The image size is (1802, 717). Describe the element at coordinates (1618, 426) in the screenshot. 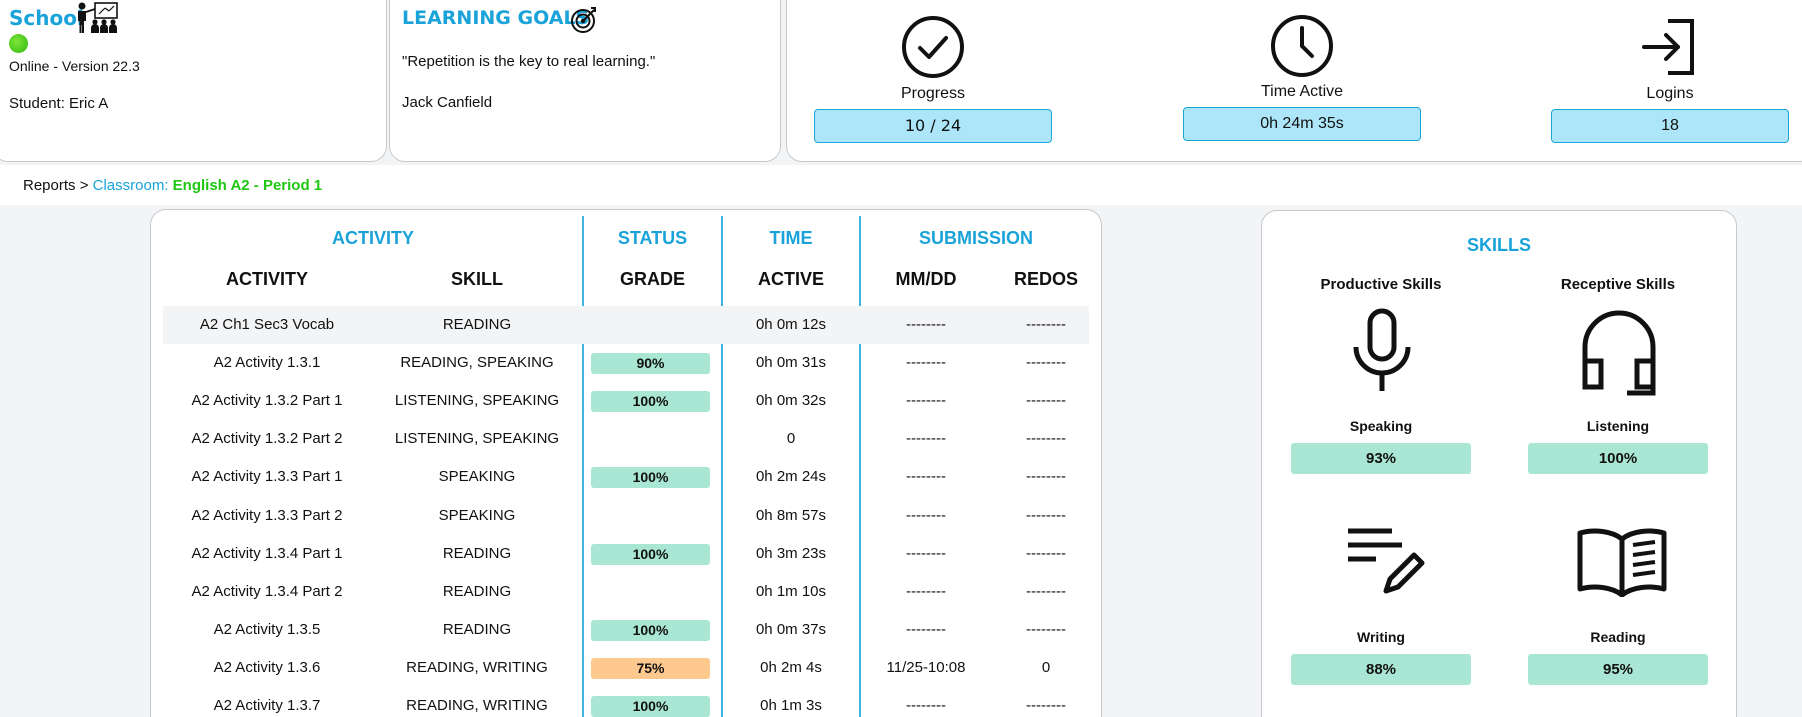

I see `listening-label: Listening` at that location.